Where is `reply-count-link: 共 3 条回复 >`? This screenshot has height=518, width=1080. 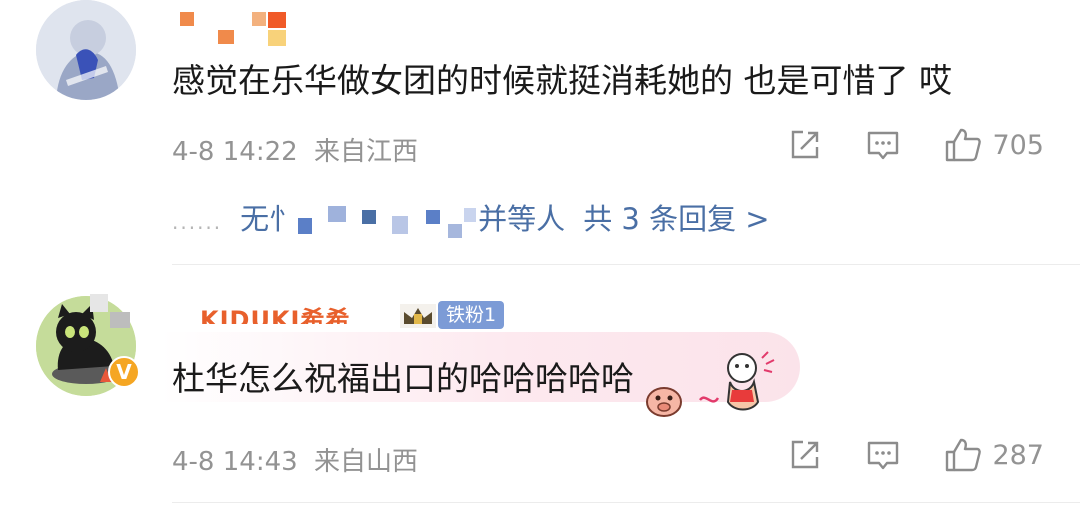
reply-count-link: 共 3 条回复 > is located at coordinates (676, 219).